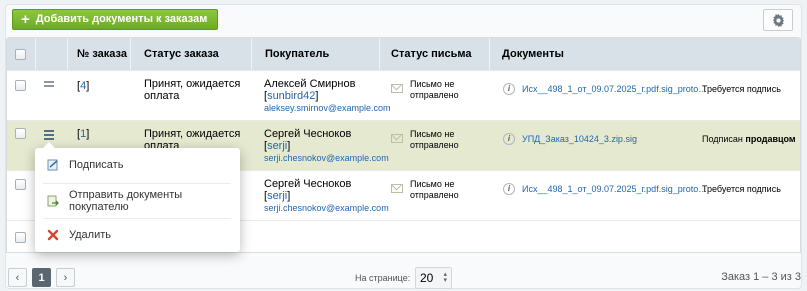 This screenshot has width=807, height=291. What do you see at coordinates (297, 54) in the screenshot?
I see `header-buyer: Покупатель` at bounding box center [297, 54].